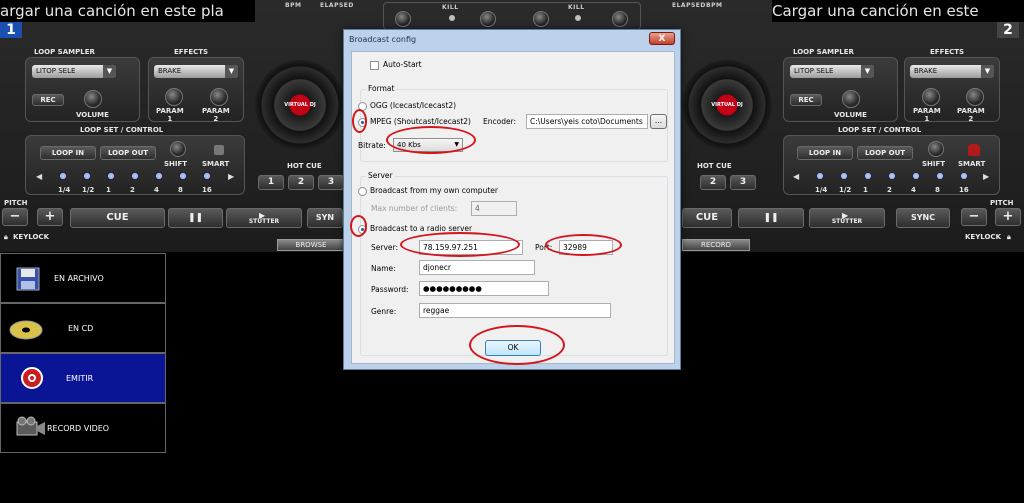  Describe the element at coordinates (300, 105) in the screenshot. I see `turntable-left: VIRTUAL DJ` at that location.